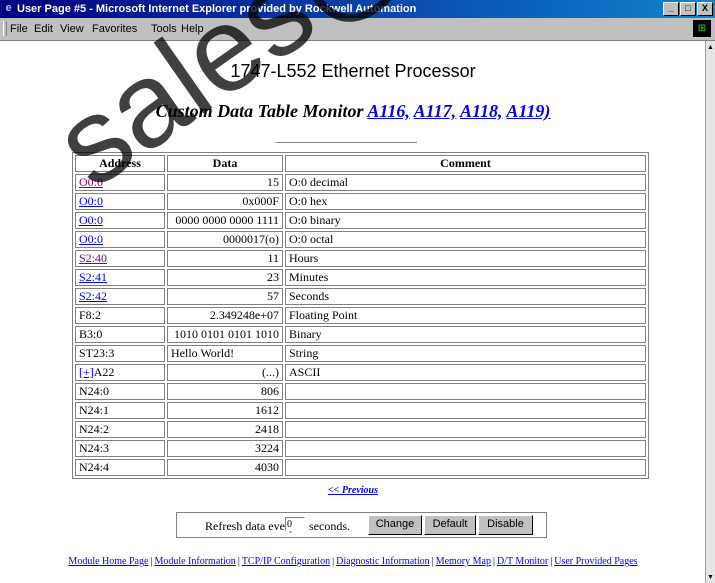 This screenshot has height=583, width=715. I want to click on table-row: S2:42 57 Seconds, so click(360, 296).